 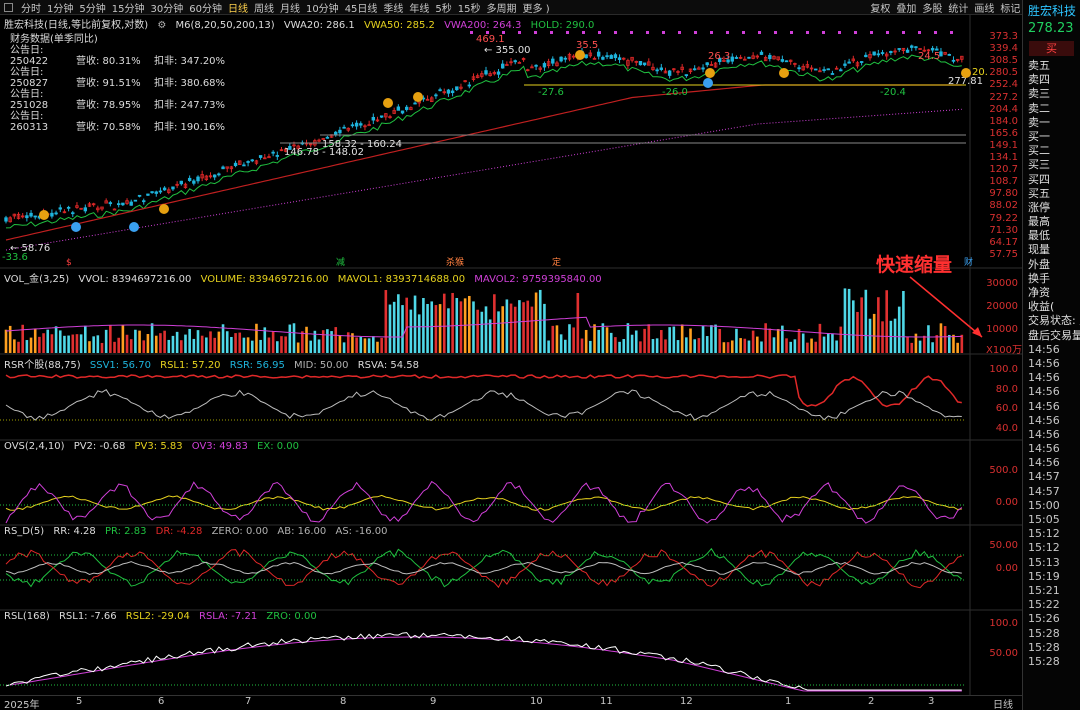 What do you see at coordinates (264, 7) in the screenshot?
I see `tab-period-7: 周线` at bounding box center [264, 7].